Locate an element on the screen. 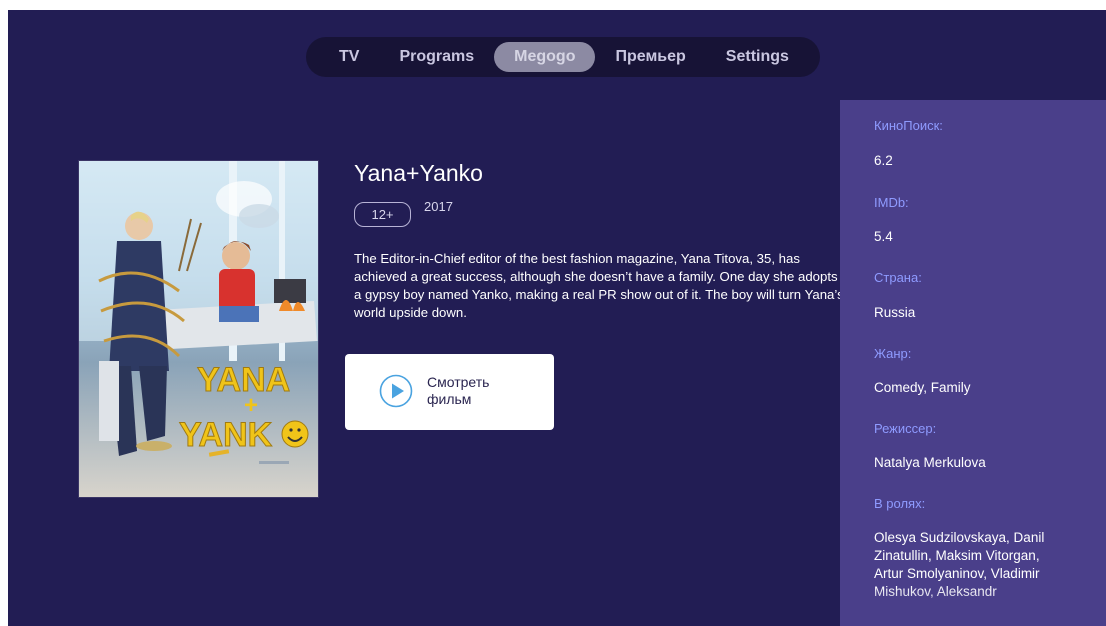  cast-label: В ролях: is located at coordinates (900, 503).